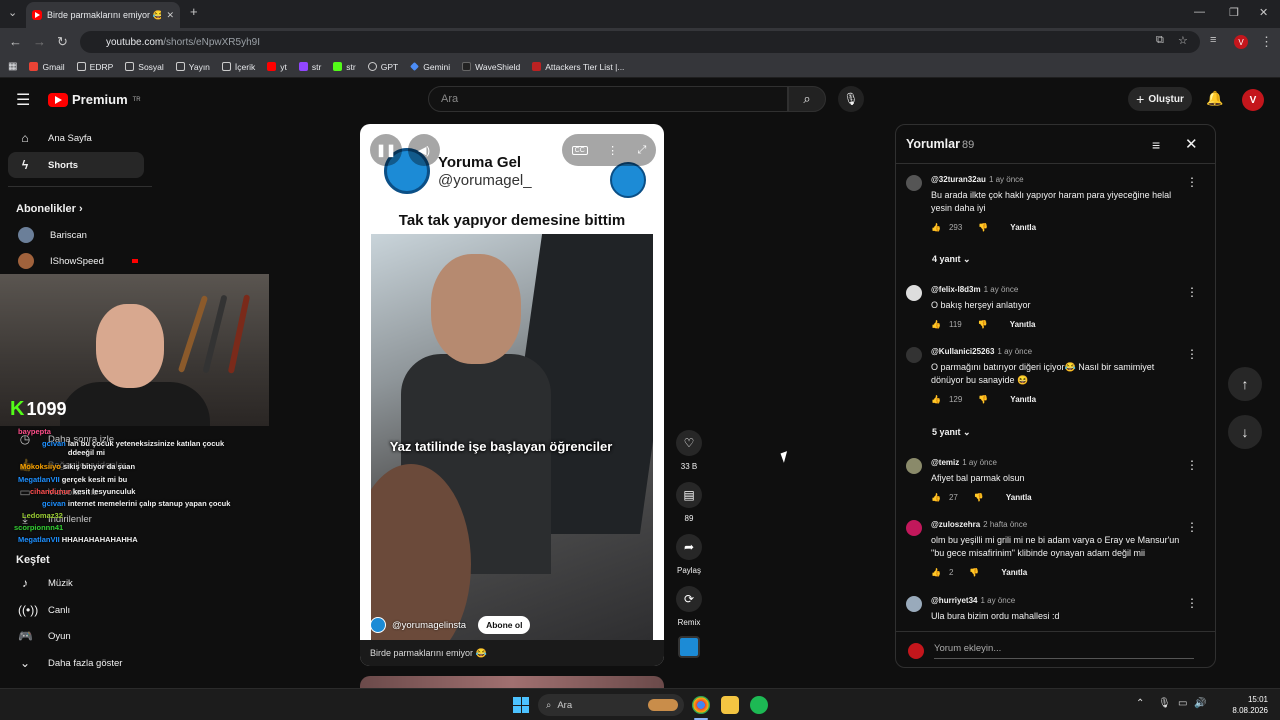 The width and height of the screenshot is (1280, 720). I want to click on owner-handle: @yorumagelinsta, so click(429, 625).